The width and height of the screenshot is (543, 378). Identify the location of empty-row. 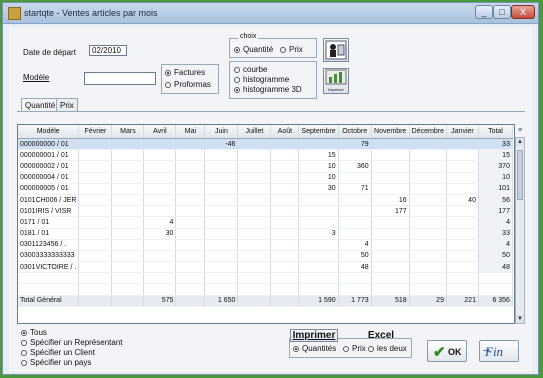
(265, 278).